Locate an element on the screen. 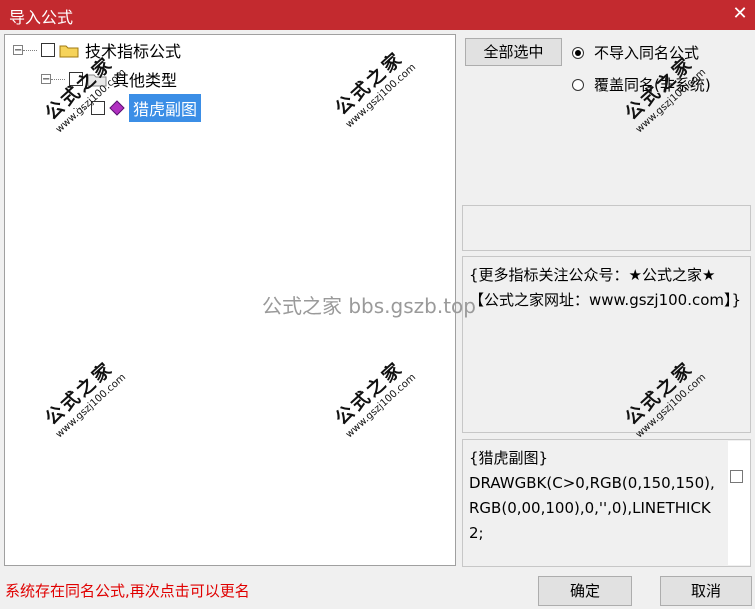 The width and height of the screenshot is (755, 609). tree-label-leaf: 猎虎副图 is located at coordinates (165, 108).